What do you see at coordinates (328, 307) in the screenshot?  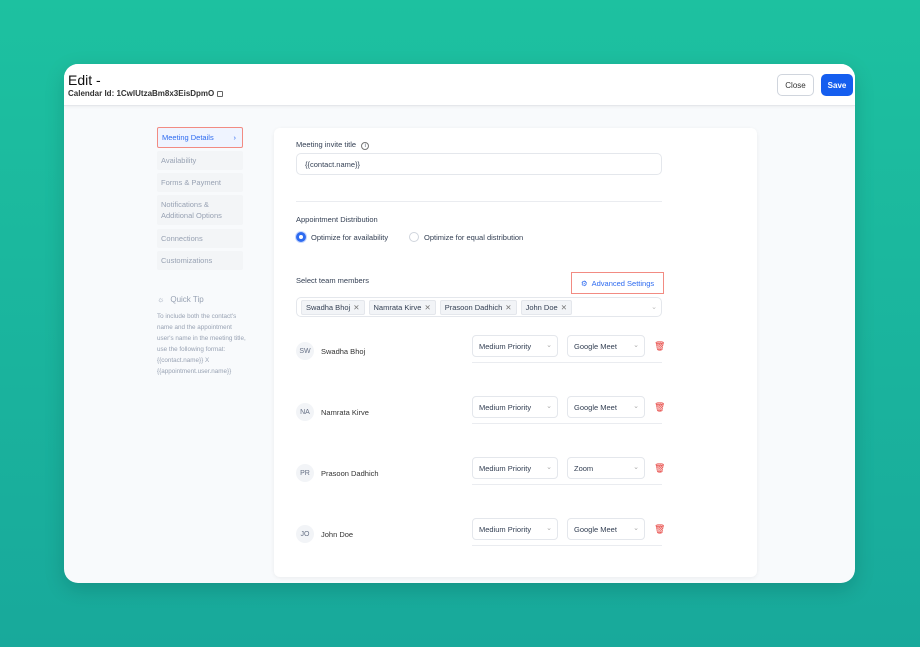 I see `tag-label: Swadha Bhoj` at bounding box center [328, 307].